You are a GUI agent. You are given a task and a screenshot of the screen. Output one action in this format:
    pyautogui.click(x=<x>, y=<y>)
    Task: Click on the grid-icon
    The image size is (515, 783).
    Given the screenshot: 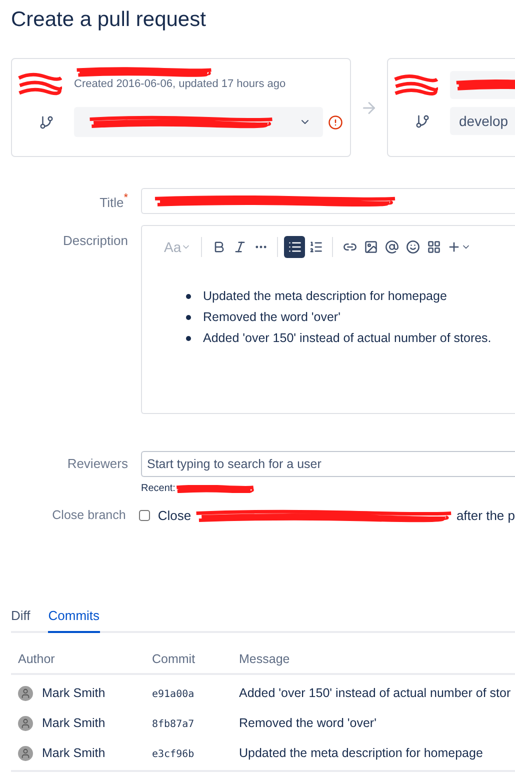 What is the action you would take?
    pyautogui.click(x=433, y=247)
    